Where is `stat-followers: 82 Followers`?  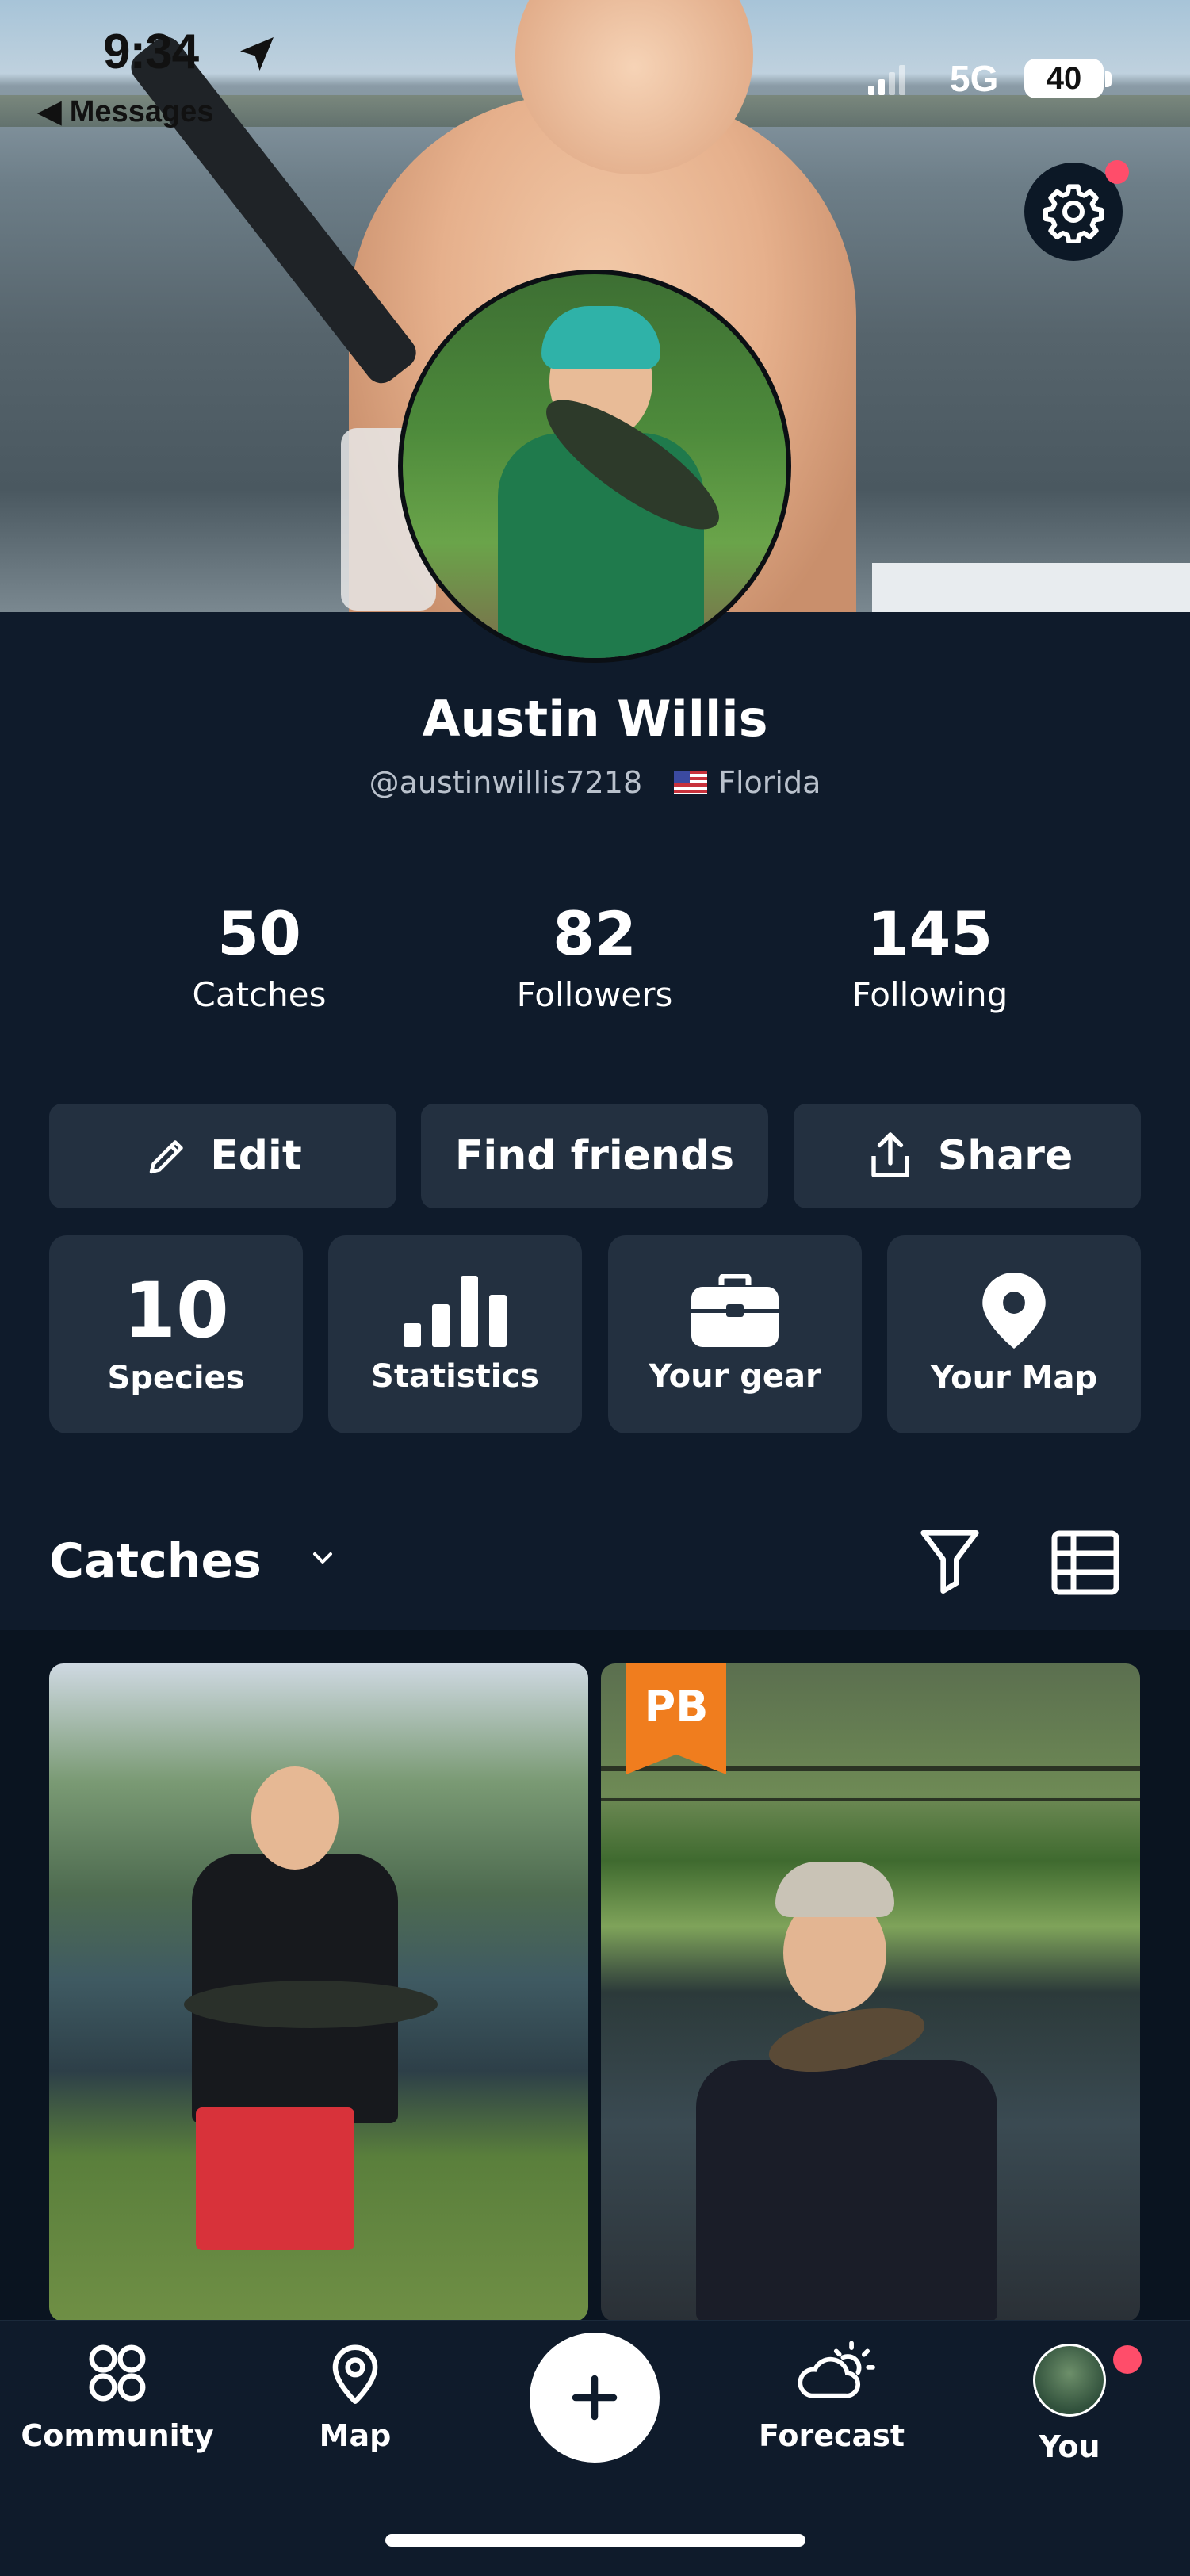
stat-followers: 82 Followers is located at coordinates (595, 955).